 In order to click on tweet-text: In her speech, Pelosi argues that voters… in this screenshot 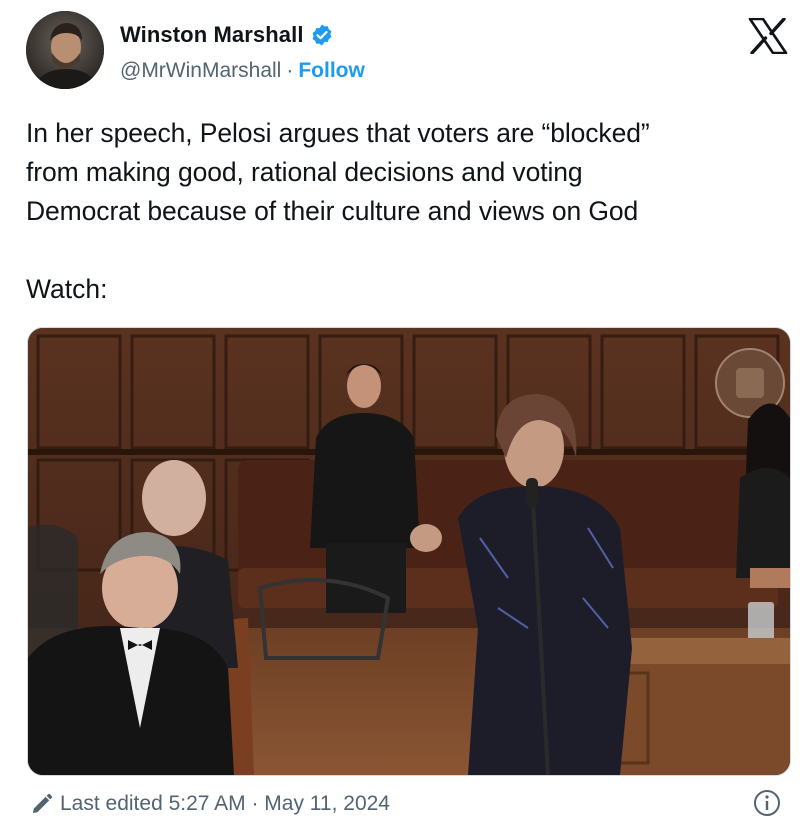, I will do `click(406, 172)`.